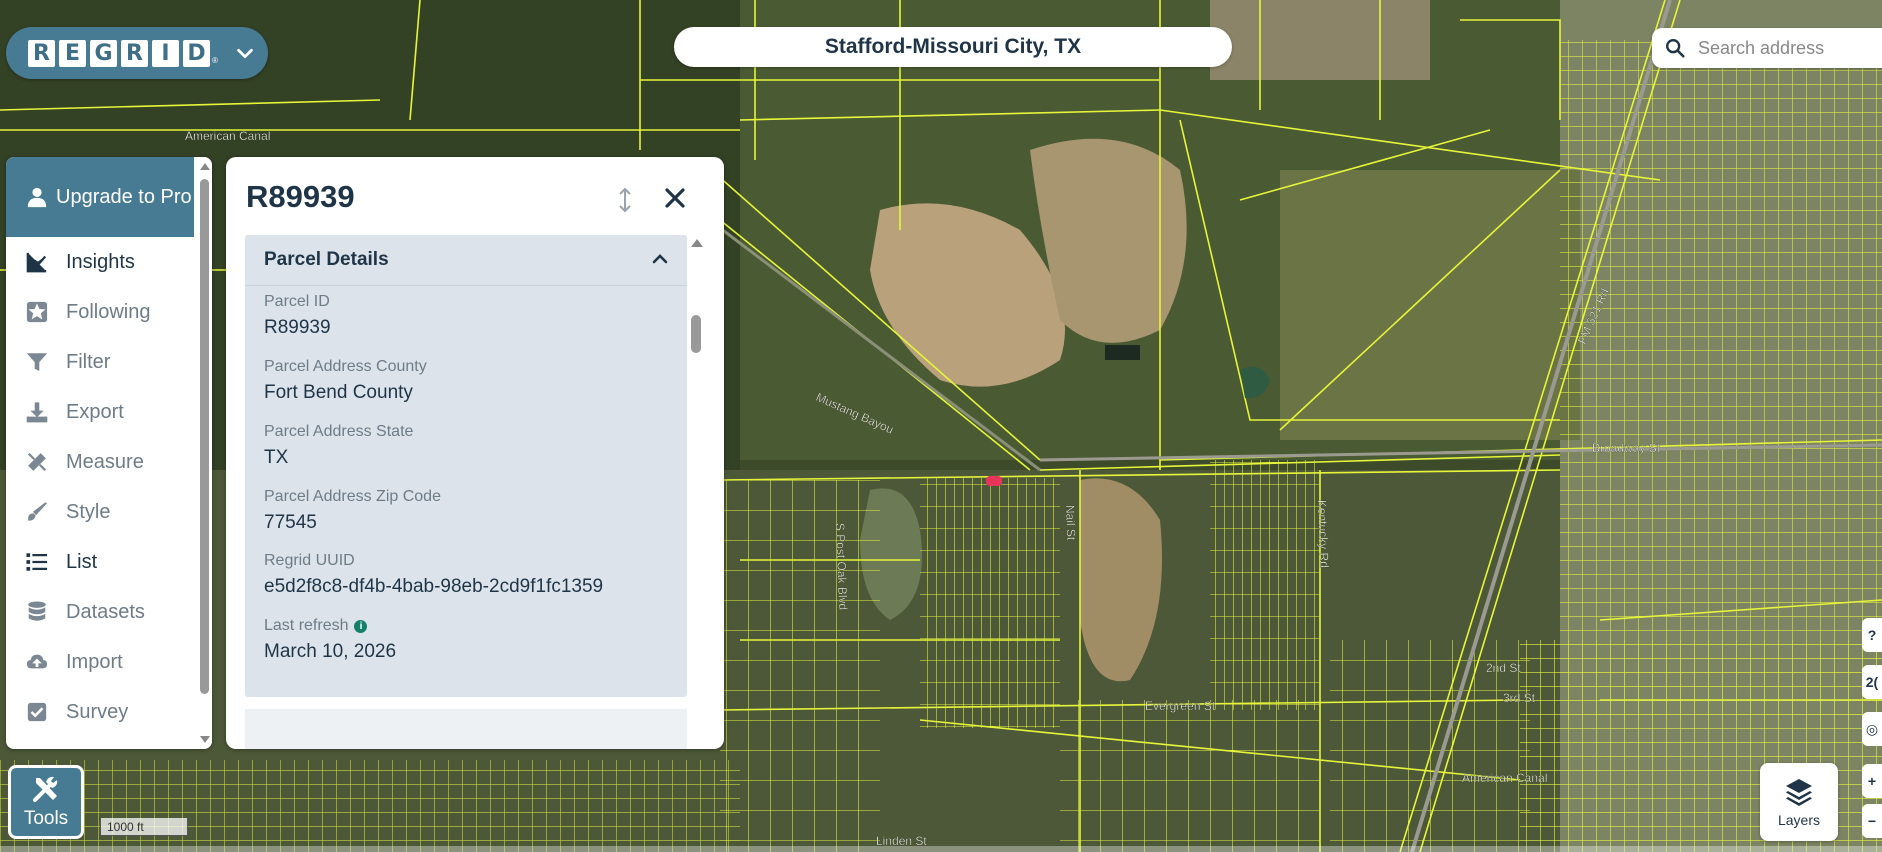 This screenshot has width=1882, height=852. I want to click on location-title: Stafford-Missouri City, TX, so click(953, 47).